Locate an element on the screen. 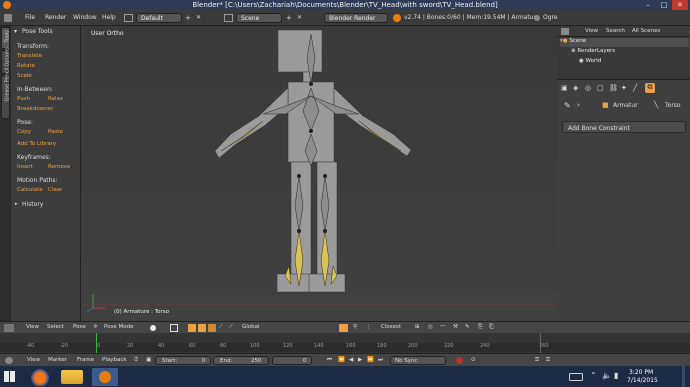 This screenshot has height=387, width=690. timeline-marker-menu: Marker is located at coordinates (57, 360).